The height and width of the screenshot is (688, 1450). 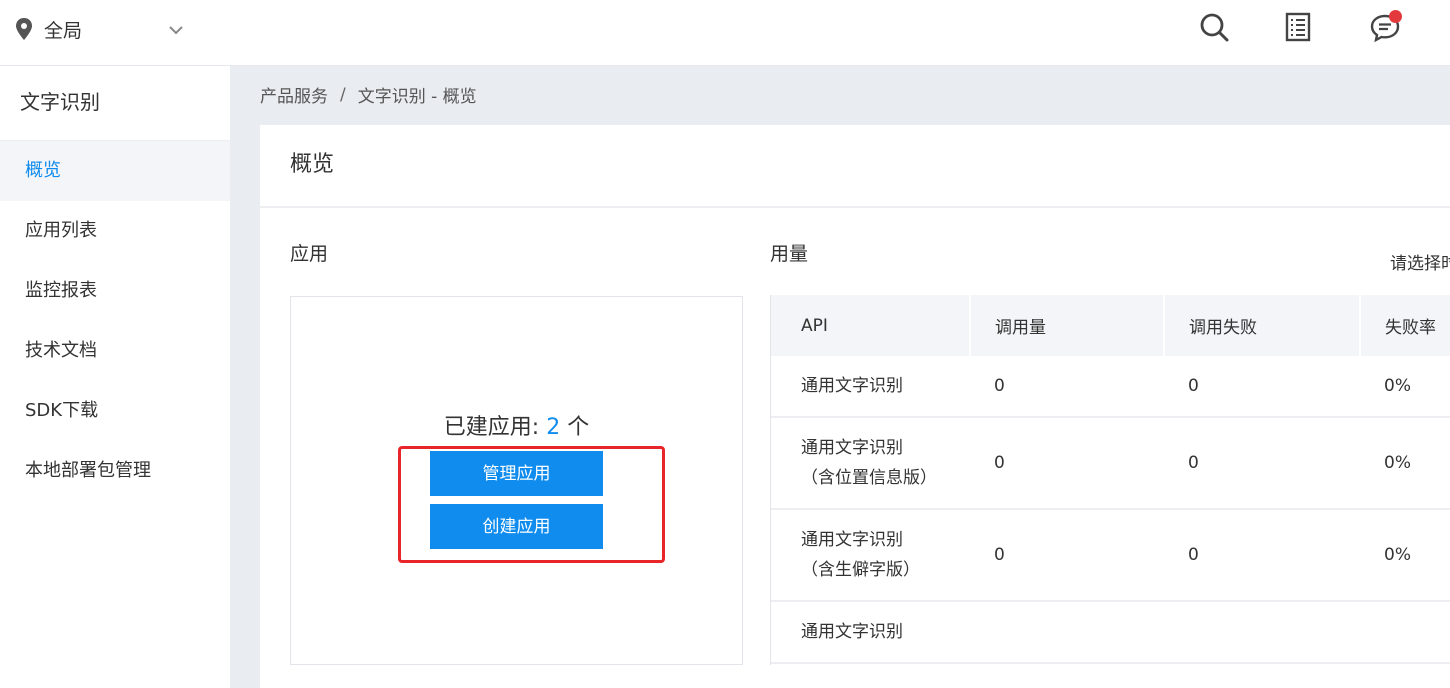 I want to click on column-header-fail-rate: 失败率, so click(x=1405, y=325).